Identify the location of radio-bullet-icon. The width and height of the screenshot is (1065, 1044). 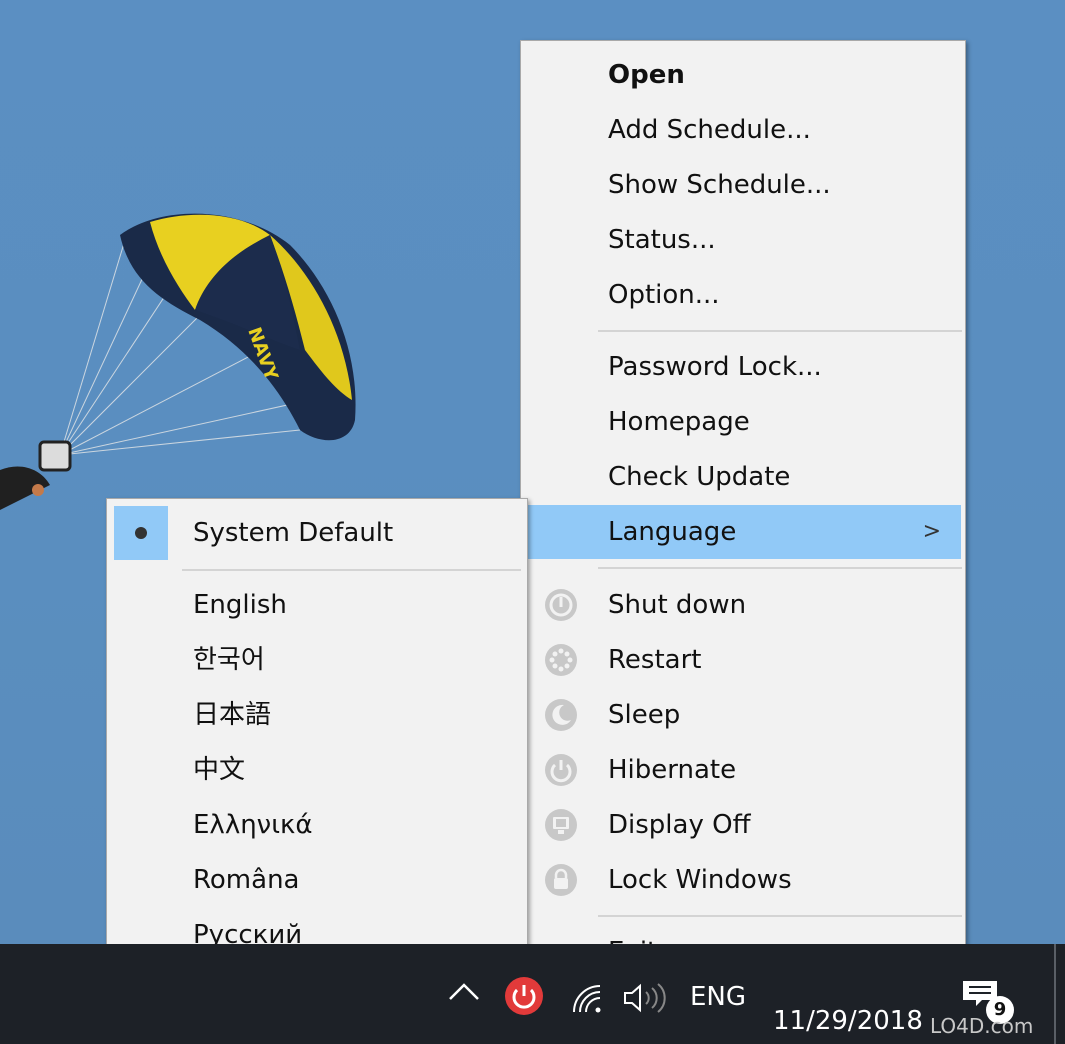
(141, 533).